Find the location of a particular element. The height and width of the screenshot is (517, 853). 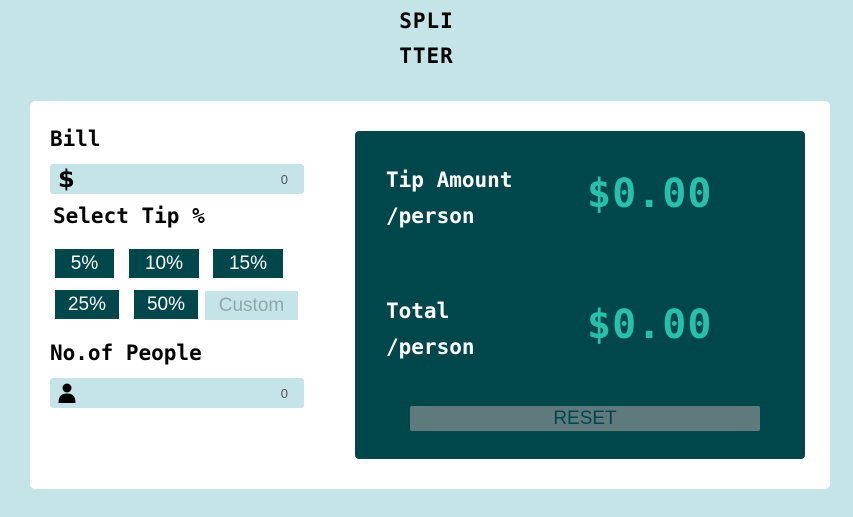

app-logo: SPLI TTER is located at coordinates (426, 39).